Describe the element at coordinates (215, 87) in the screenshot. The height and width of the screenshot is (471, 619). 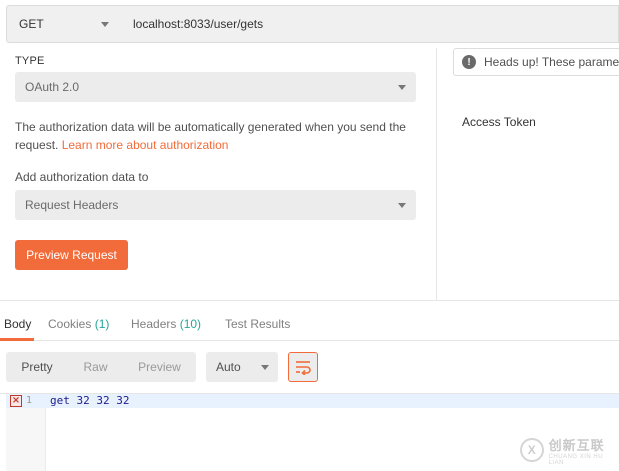
I see `auth-type-select: OAuth 2.0` at that location.